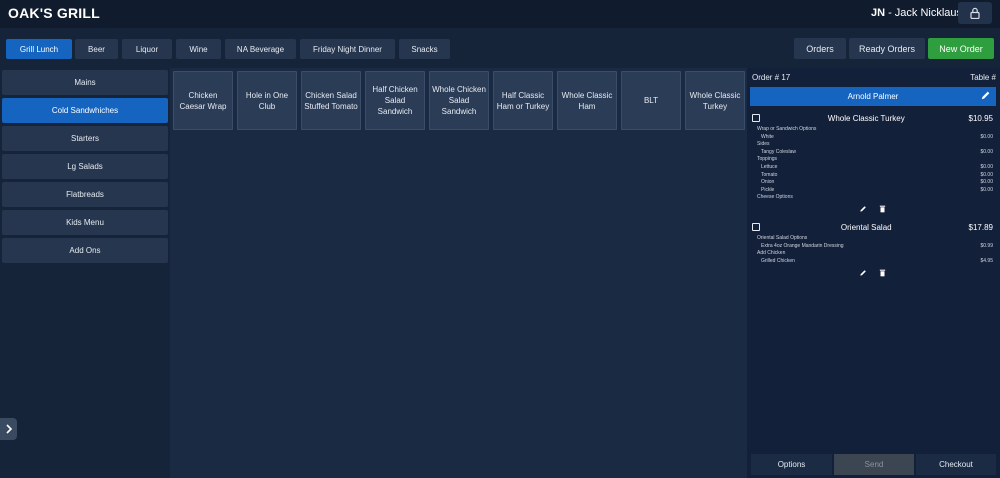 The image size is (1000, 478). Describe the element at coordinates (85, 194) in the screenshot. I see `subcategory-item: Flatbreads` at that location.